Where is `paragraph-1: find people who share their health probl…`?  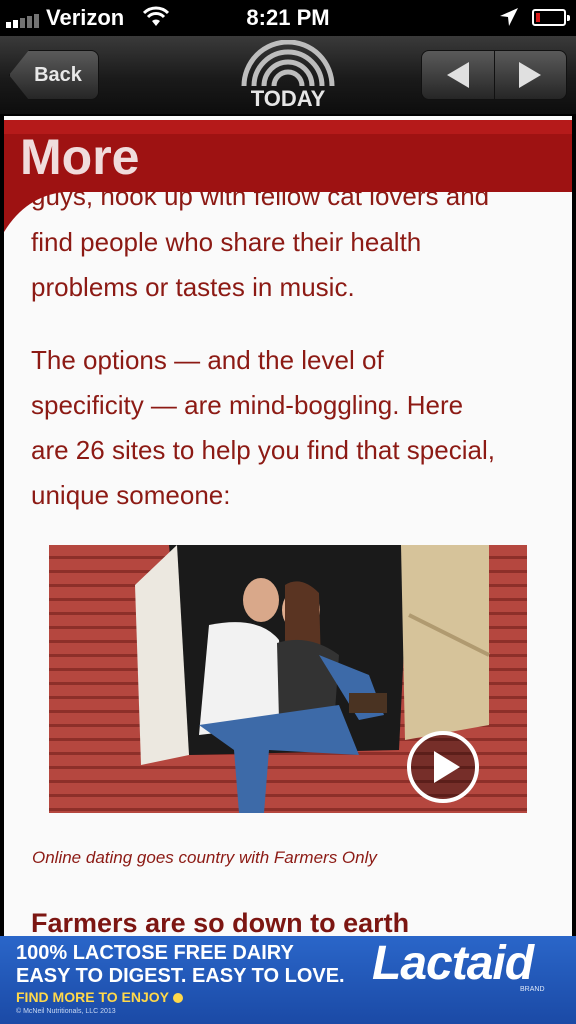
paragraph-1: find people who share their health probl… is located at coordinates (296, 265).